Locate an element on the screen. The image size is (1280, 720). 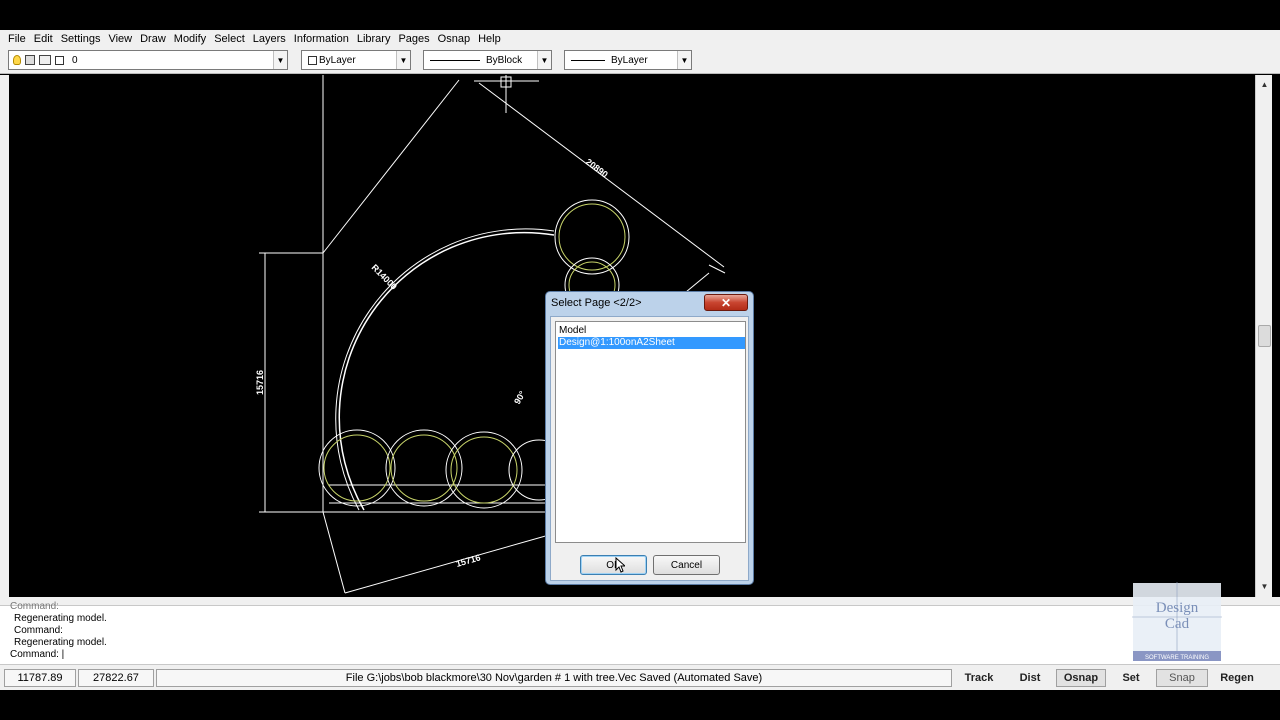
menu-view: View is located at coordinates (120, 39).